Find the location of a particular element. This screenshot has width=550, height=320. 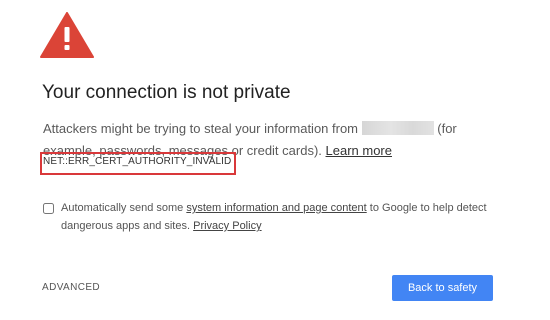

learn-more-link: Learn more is located at coordinates (359, 150).